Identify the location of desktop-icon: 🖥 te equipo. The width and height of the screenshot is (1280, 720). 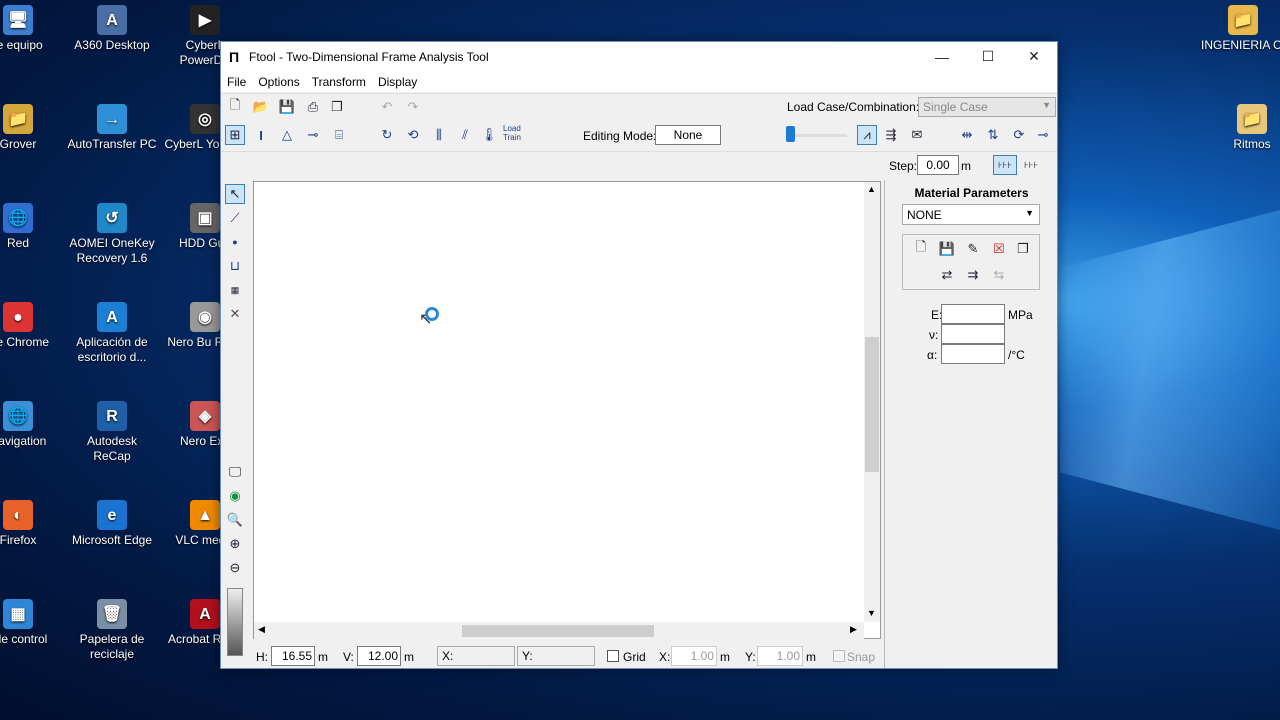
(31, 29).